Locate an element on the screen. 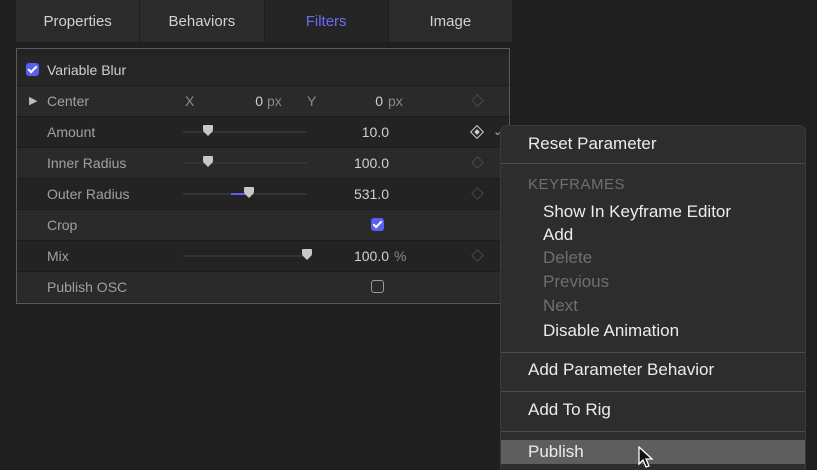 This screenshot has width=817, height=470. menu-item-label: Next is located at coordinates (560, 305).